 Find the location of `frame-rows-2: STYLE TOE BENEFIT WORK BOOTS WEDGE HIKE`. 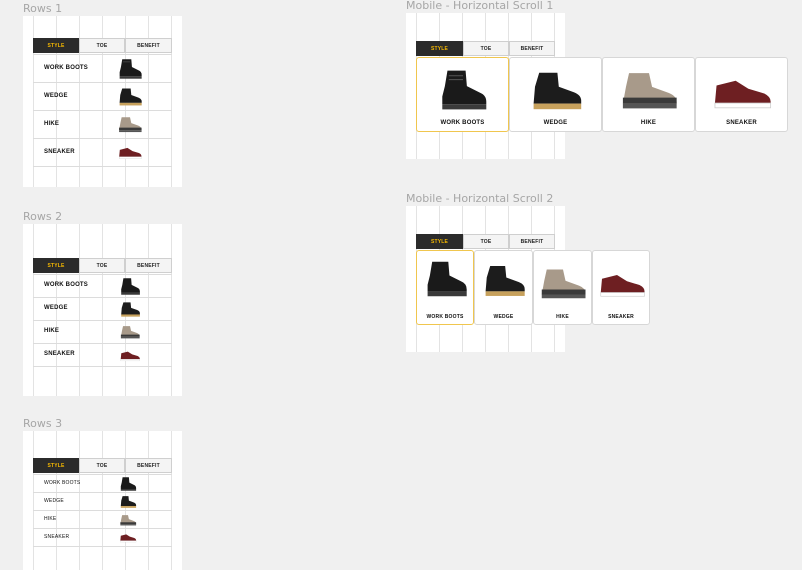

frame-rows-2: STYLE TOE BENEFIT WORK BOOTS WEDGE HIKE is located at coordinates (102, 310).